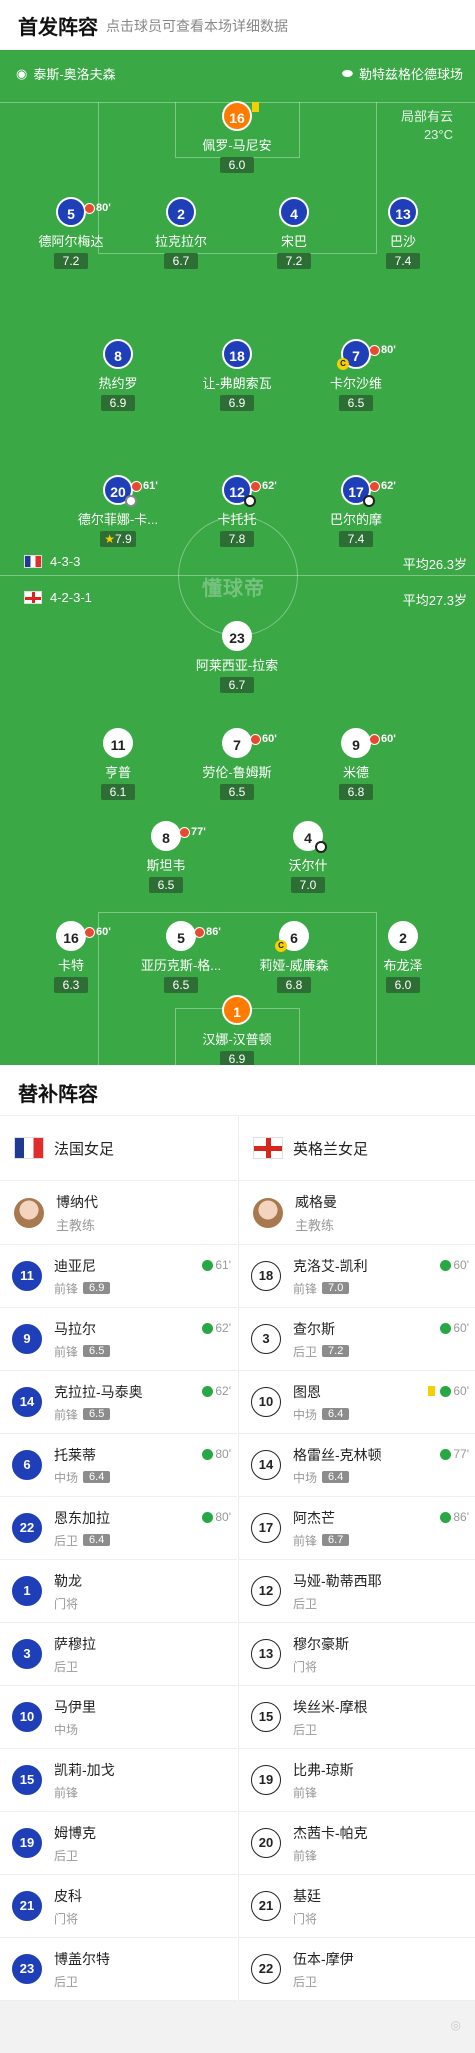 The image size is (475, 2053). I want to click on team-b-coach: 威格曼 主教练, so click(357, 1213).